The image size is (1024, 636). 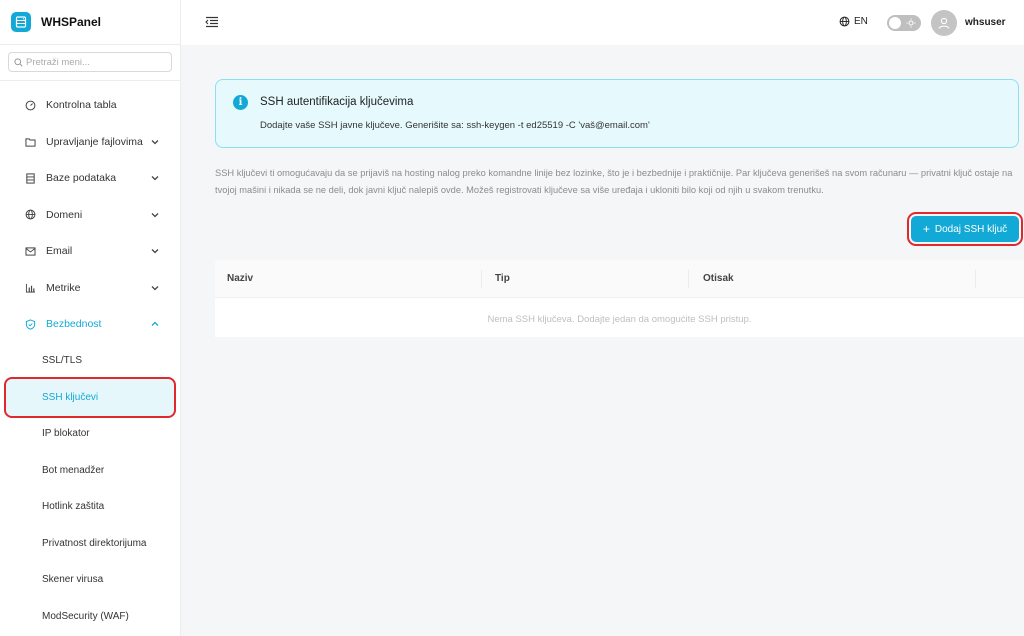 I want to click on add-ssh-key-button: + Dodaj SSH ključ, so click(x=965, y=229).